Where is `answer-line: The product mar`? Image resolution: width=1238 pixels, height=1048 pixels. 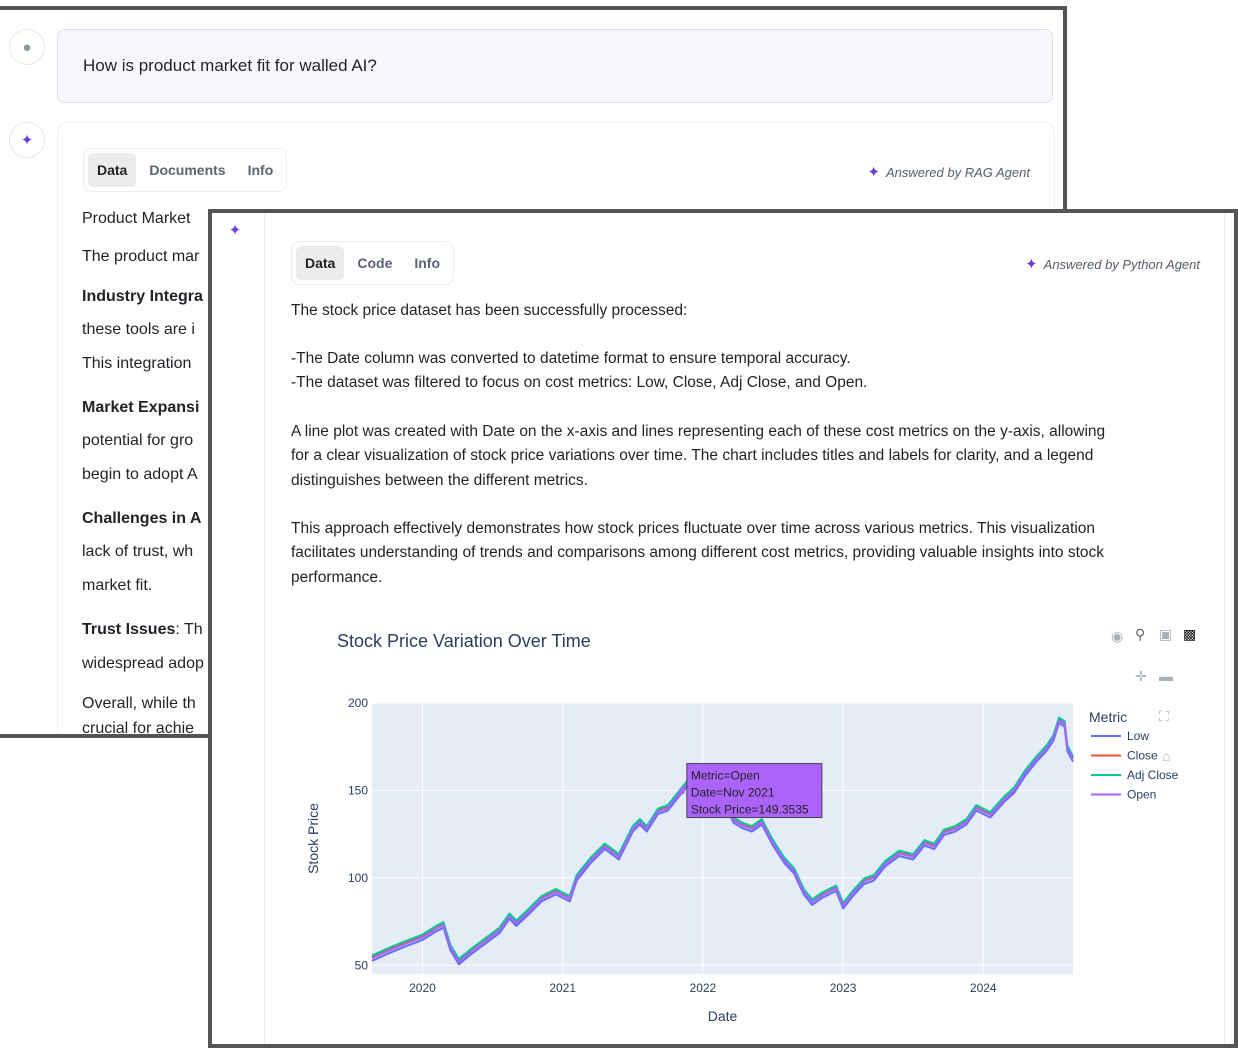 answer-line: The product mar is located at coordinates (140, 257).